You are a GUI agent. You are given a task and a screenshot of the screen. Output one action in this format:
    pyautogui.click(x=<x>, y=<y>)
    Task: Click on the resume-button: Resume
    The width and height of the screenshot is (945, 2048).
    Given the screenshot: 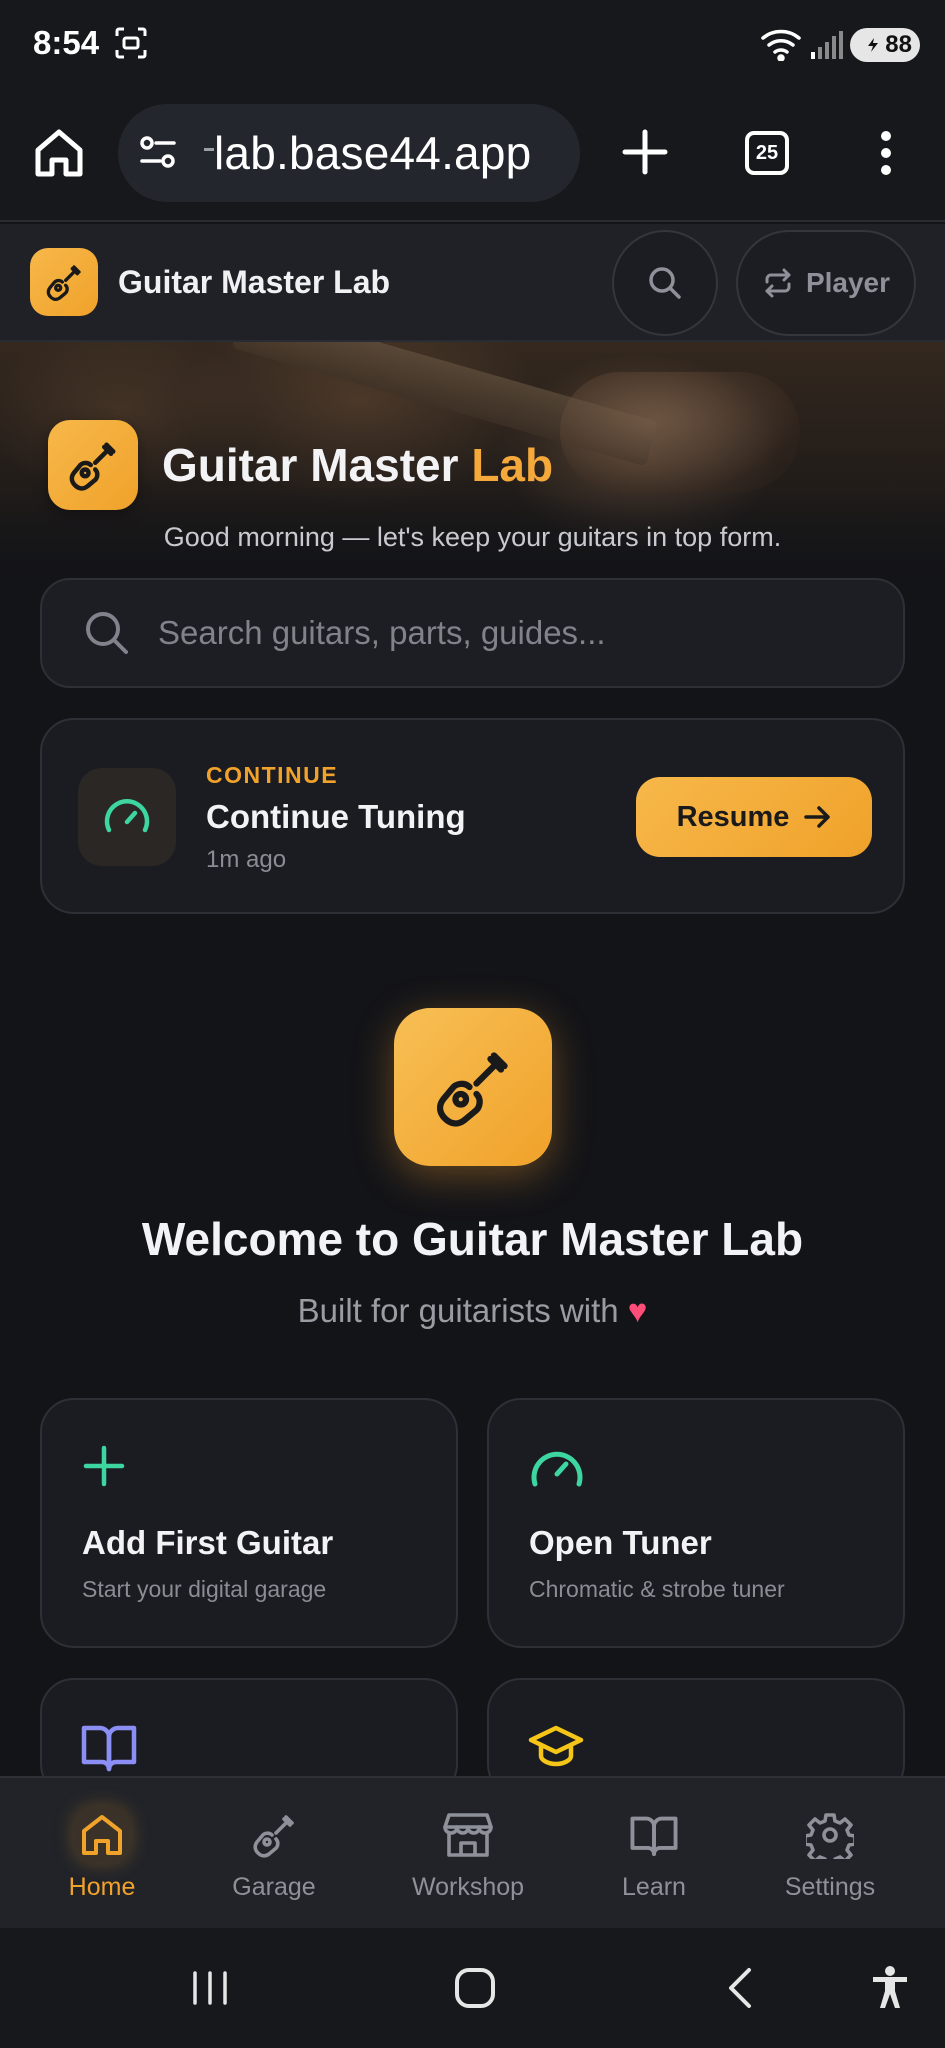 What is the action you would take?
    pyautogui.click(x=754, y=817)
    